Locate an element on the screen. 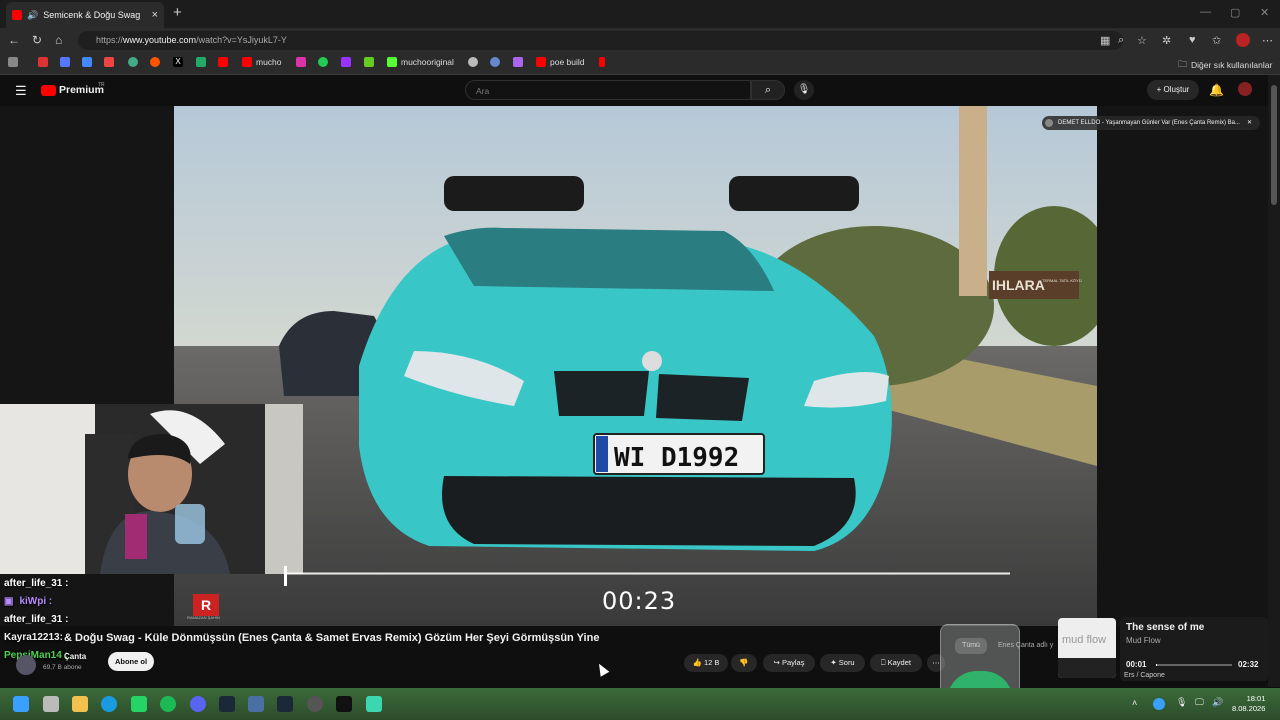 The width and height of the screenshot is (1280, 720). search-input: Ara is located at coordinates (608, 90).